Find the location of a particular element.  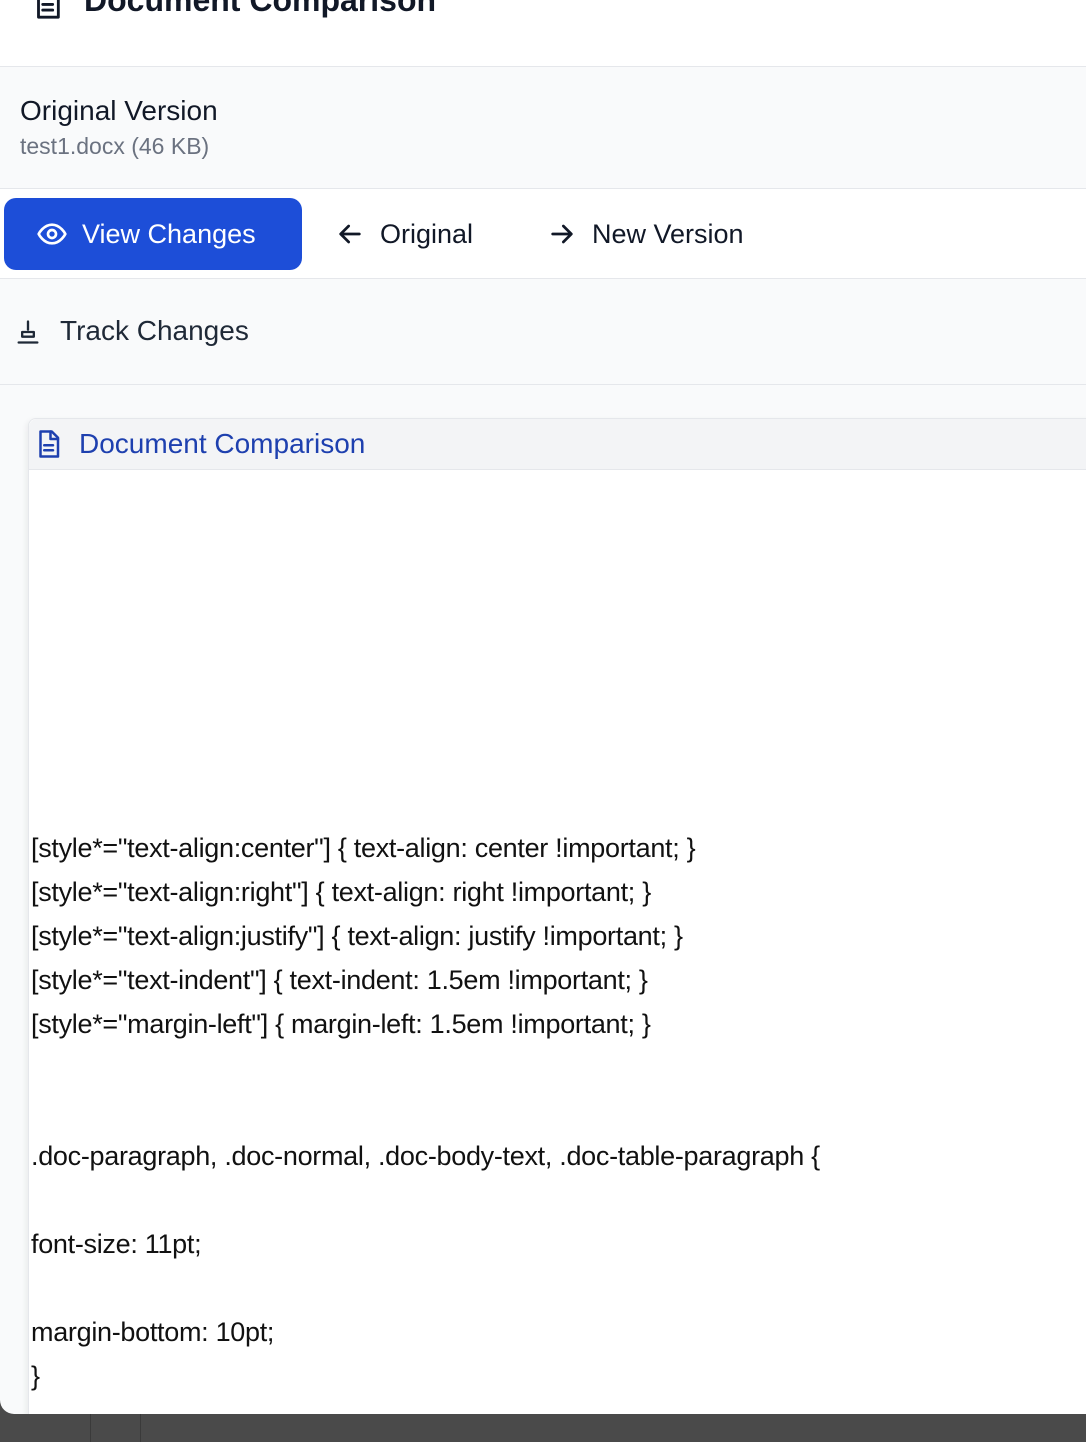

tab-label: View Changes is located at coordinates (169, 233).